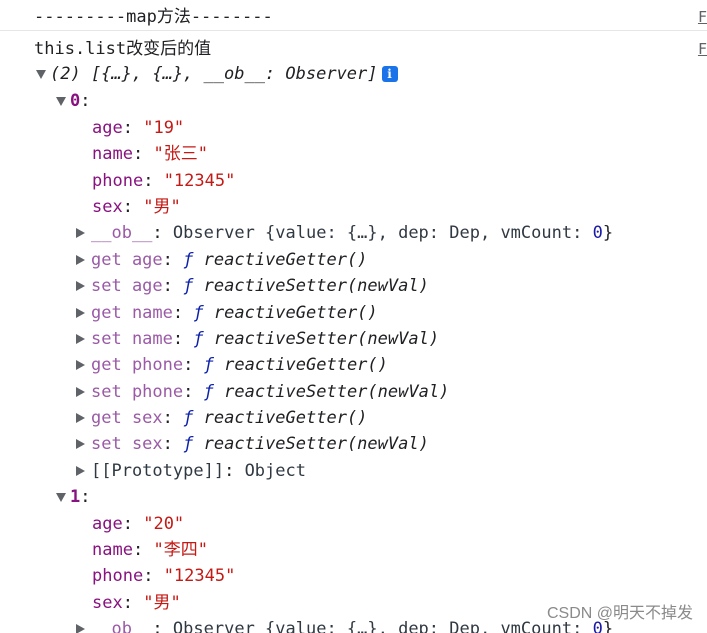 The image size is (707, 633). What do you see at coordinates (180, 550) in the screenshot?
I see `prop-value: "李四"` at bounding box center [180, 550].